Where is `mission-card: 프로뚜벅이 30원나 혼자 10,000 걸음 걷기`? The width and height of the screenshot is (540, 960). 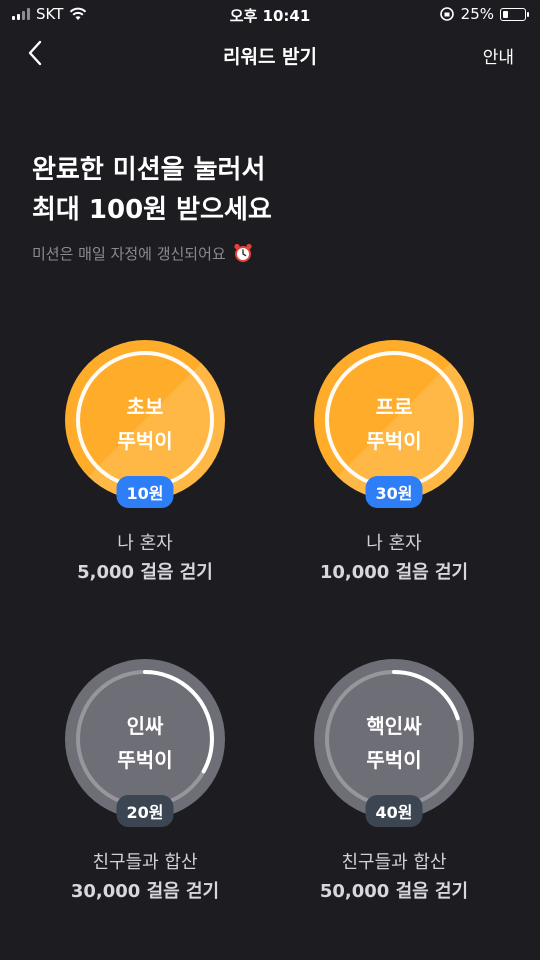
mission-card: 프로뚜벅이 30원나 혼자 10,000 걸음 걷기 is located at coordinates (394, 464).